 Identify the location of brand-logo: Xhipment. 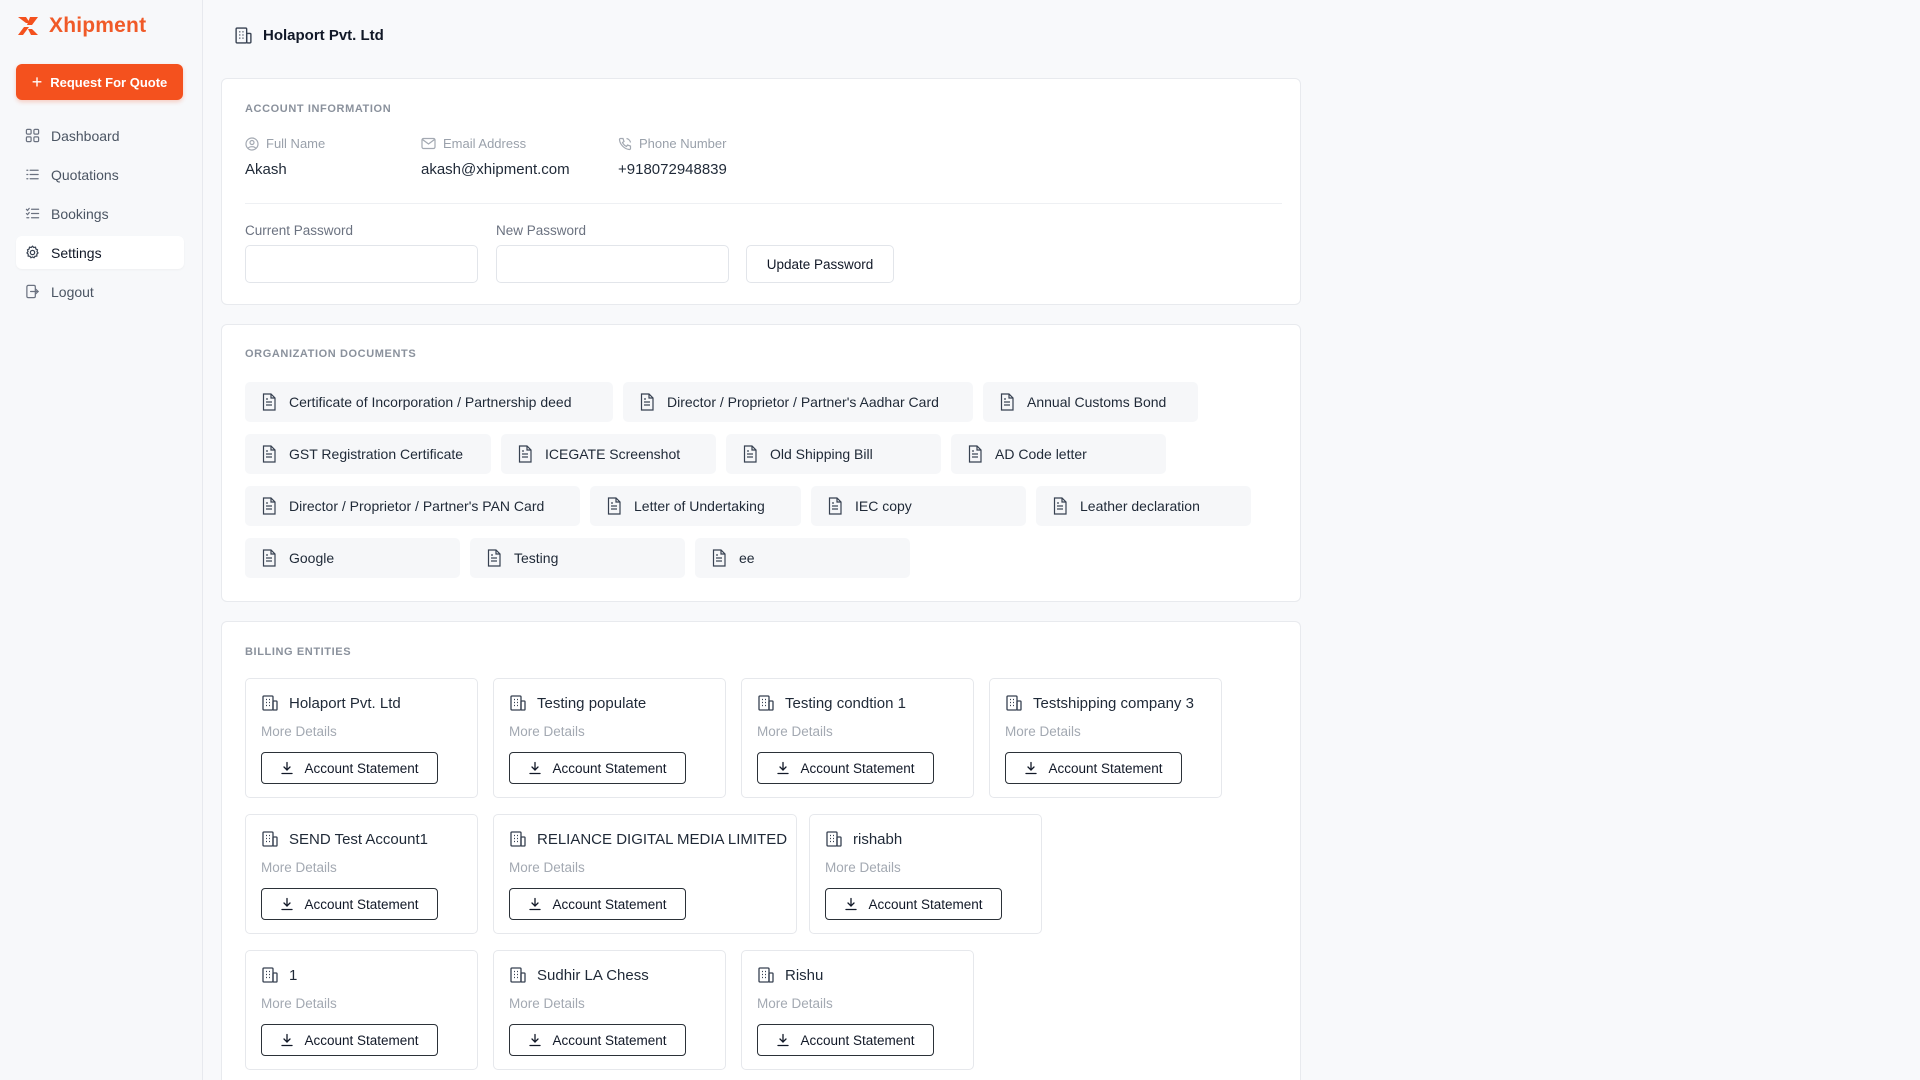
(80, 26).